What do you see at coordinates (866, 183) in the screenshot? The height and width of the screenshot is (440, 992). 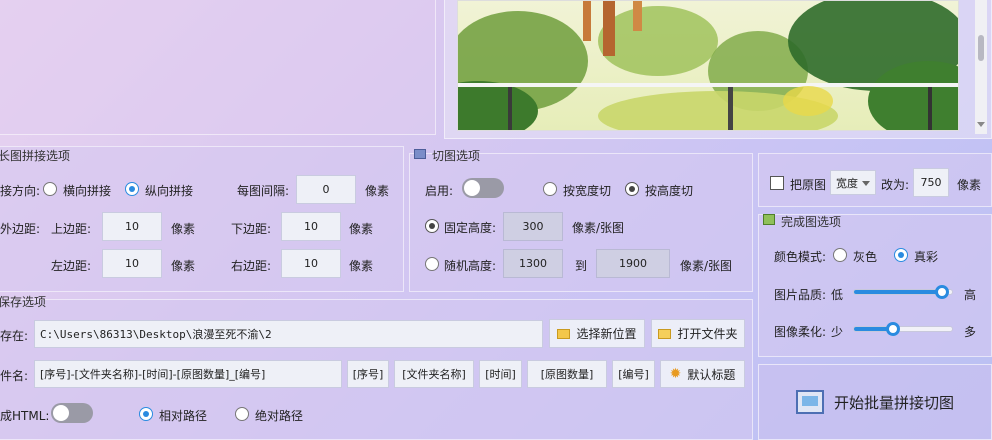 I see `chevron-down-icon` at bounding box center [866, 183].